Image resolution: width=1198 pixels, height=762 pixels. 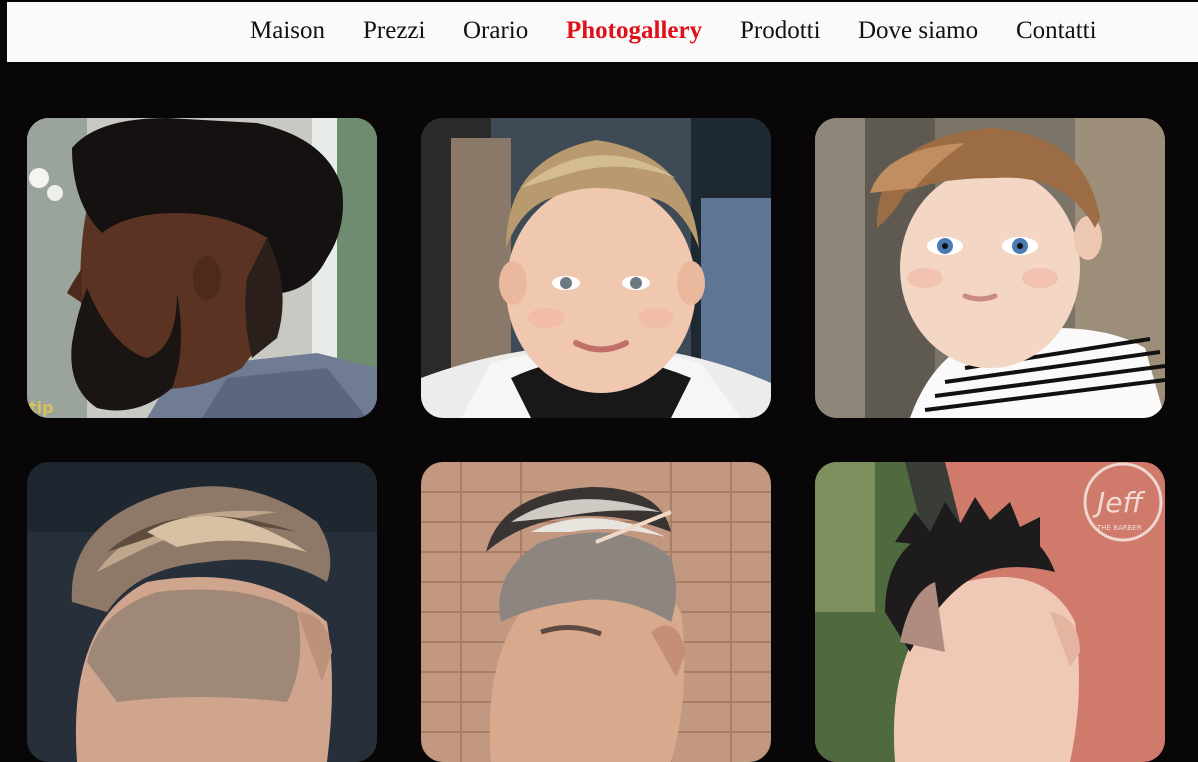 What do you see at coordinates (495, 31) in the screenshot?
I see `nav-item-orario: Orario` at bounding box center [495, 31].